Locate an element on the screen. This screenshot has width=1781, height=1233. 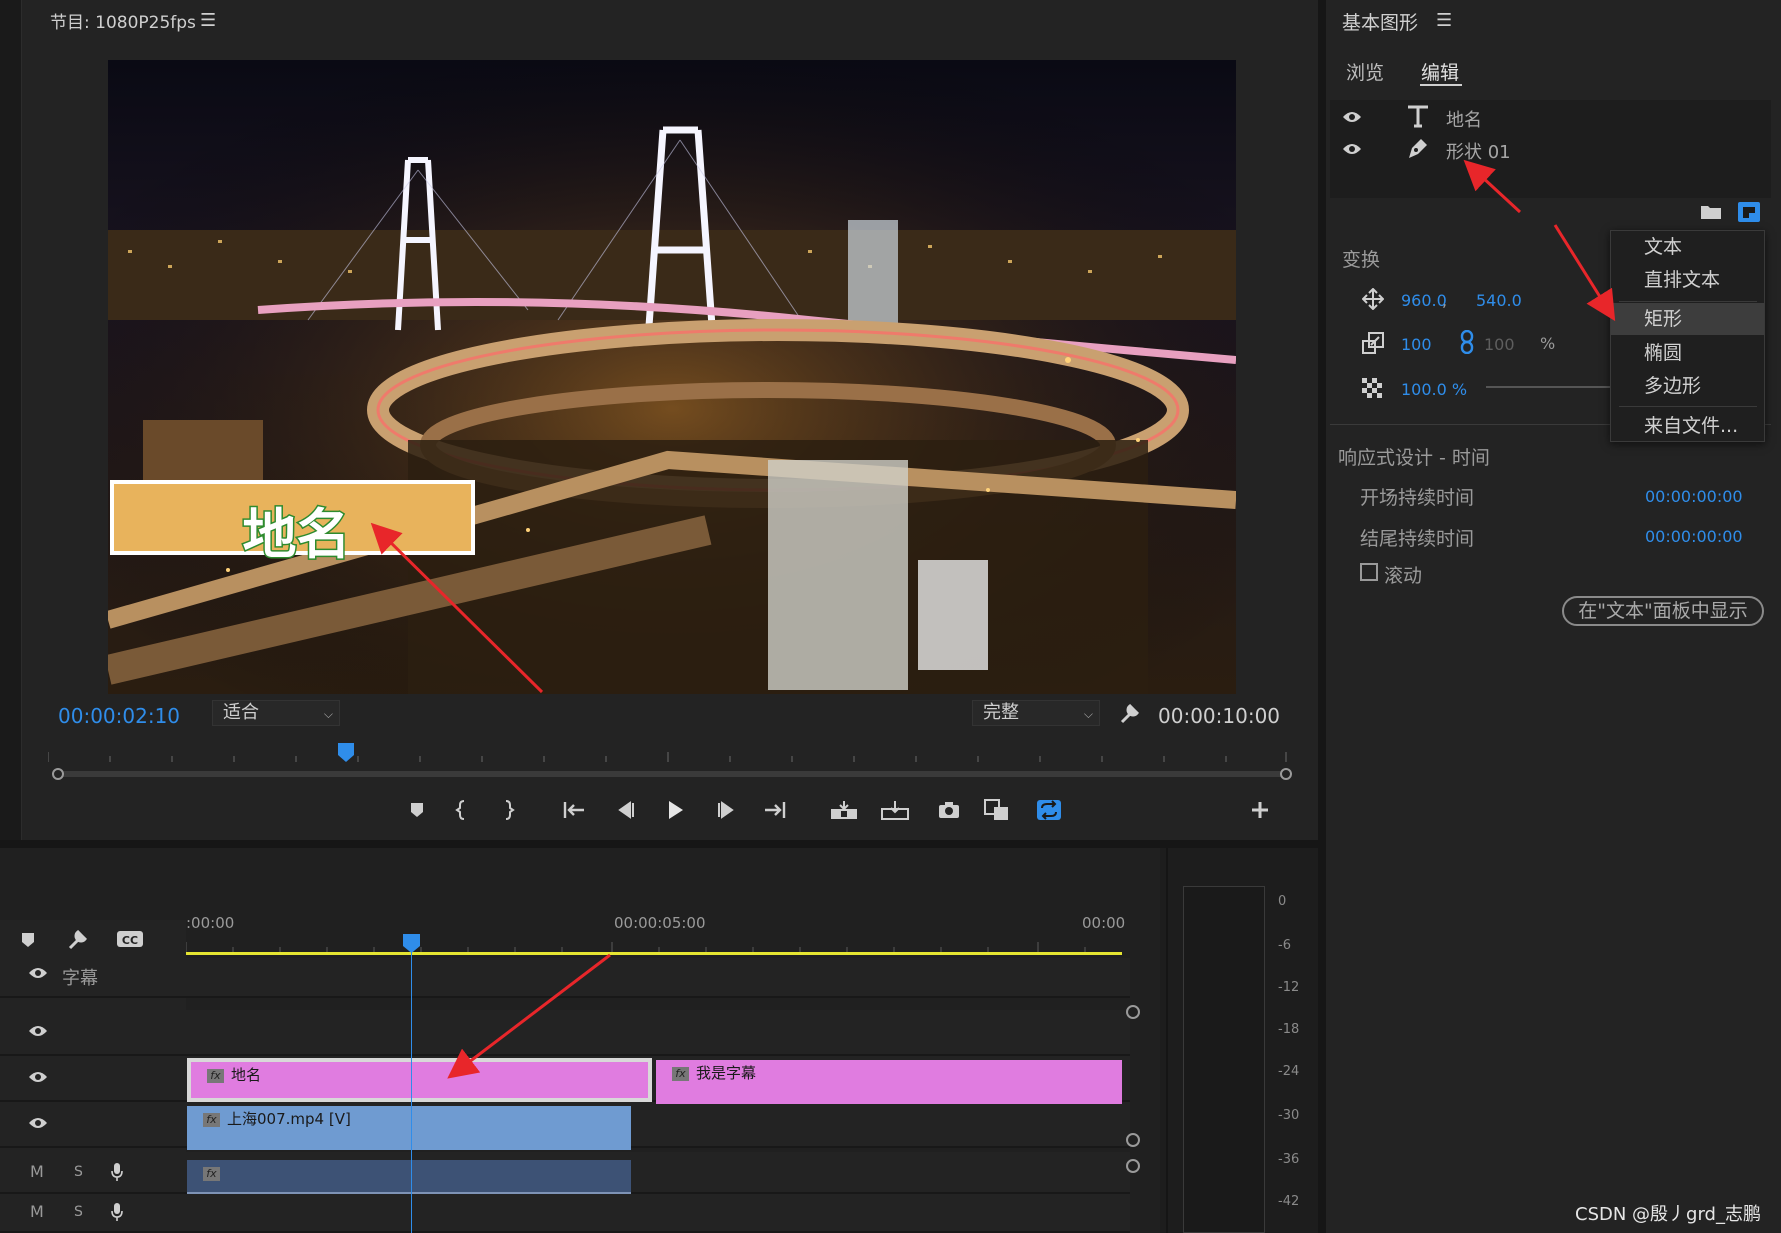
plus-icon is located at coordinates (1260, 810).